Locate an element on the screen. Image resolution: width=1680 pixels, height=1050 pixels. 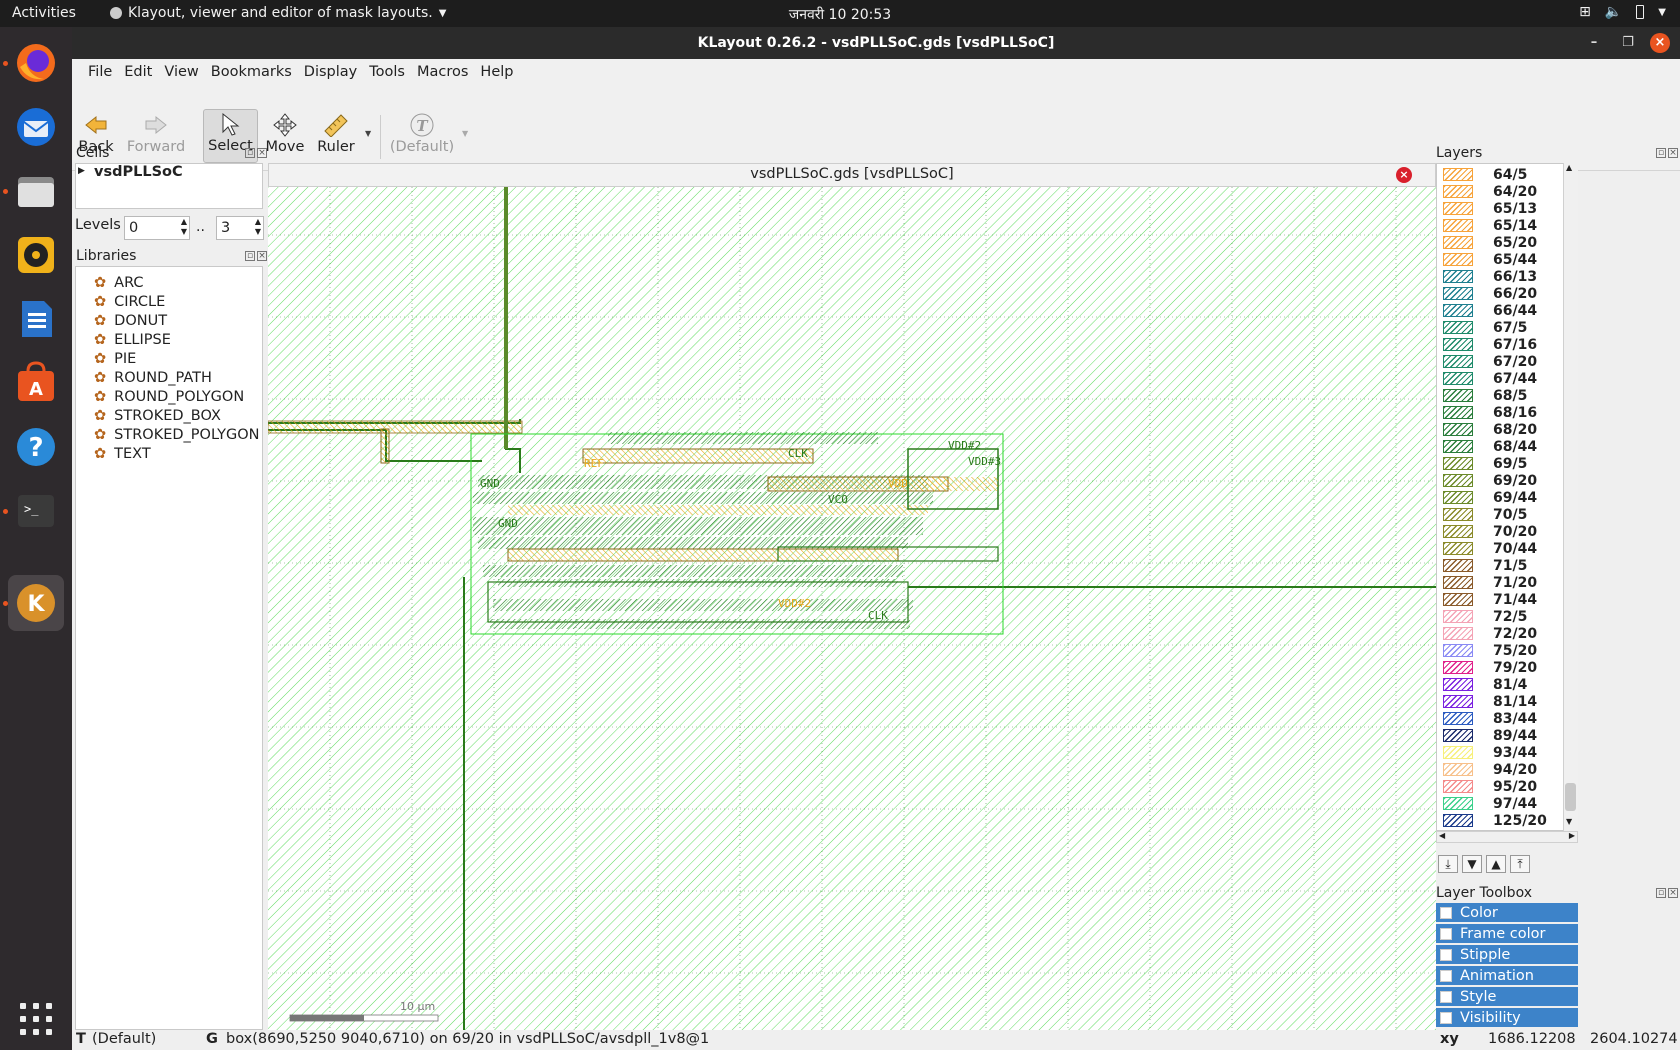
library-item: ✿ PIE is located at coordinates (115, 359).